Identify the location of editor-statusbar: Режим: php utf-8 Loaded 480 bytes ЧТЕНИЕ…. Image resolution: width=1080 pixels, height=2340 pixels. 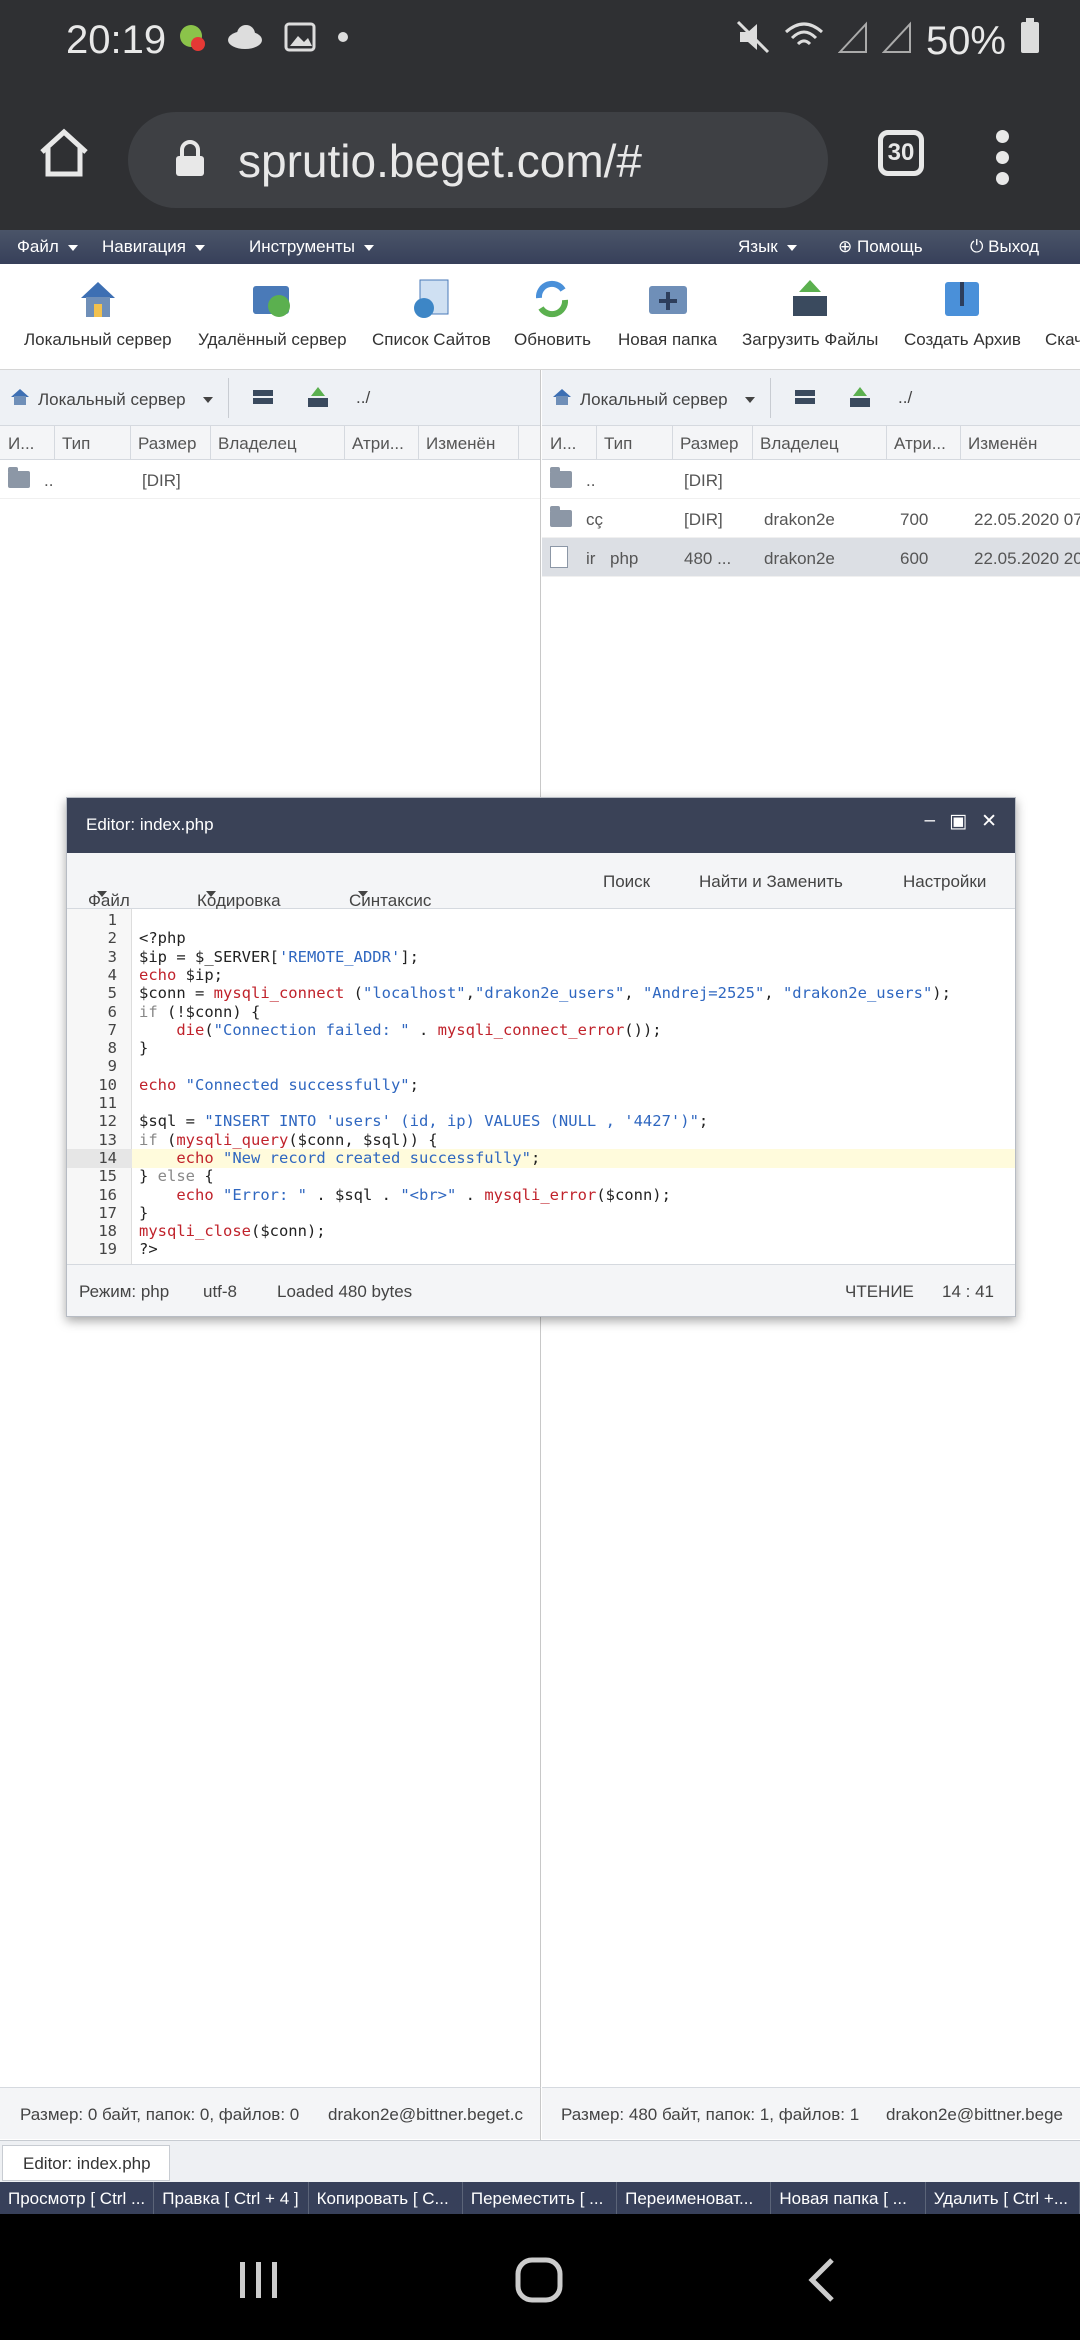
(541, 1290).